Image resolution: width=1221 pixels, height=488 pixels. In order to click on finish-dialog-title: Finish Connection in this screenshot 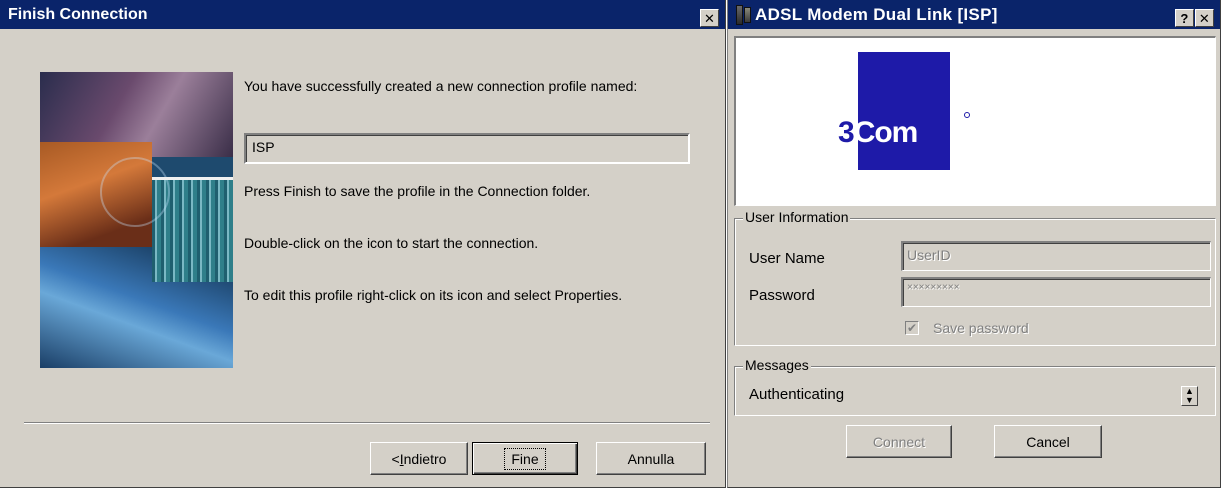, I will do `click(78, 14)`.